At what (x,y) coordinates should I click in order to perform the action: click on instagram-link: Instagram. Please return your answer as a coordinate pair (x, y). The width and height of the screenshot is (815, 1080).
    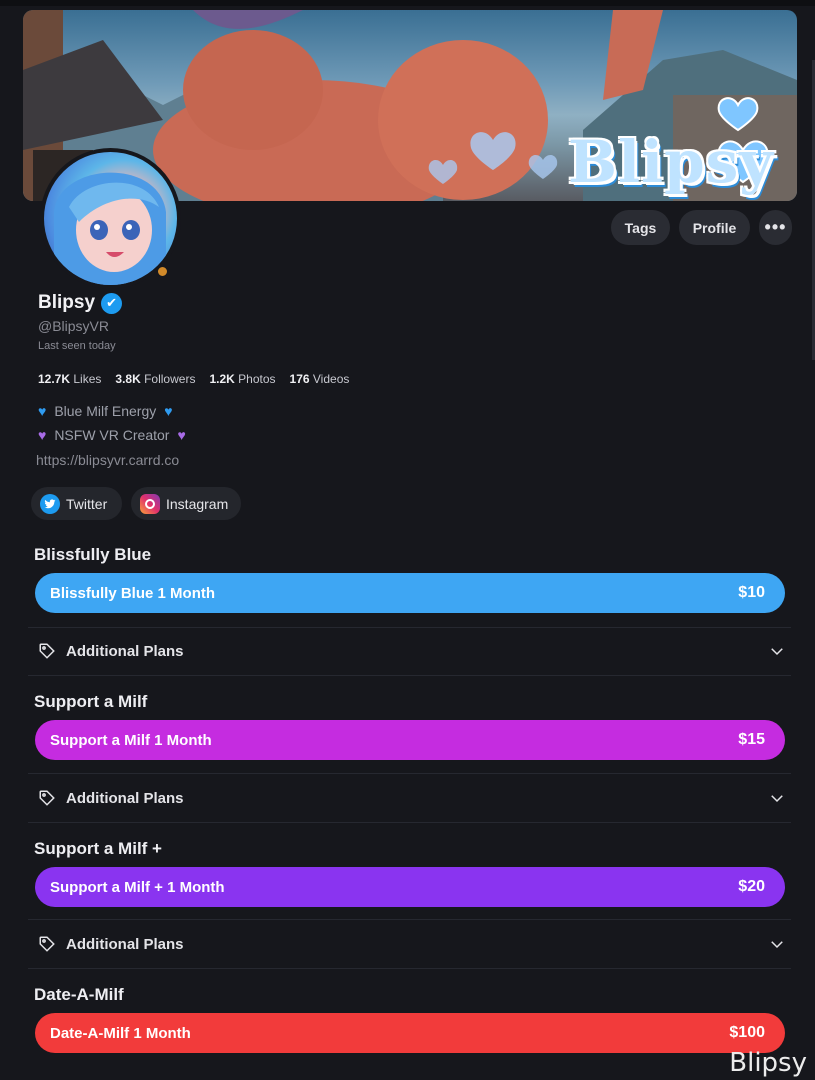
    Looking at the image, I should click on (186, 503).